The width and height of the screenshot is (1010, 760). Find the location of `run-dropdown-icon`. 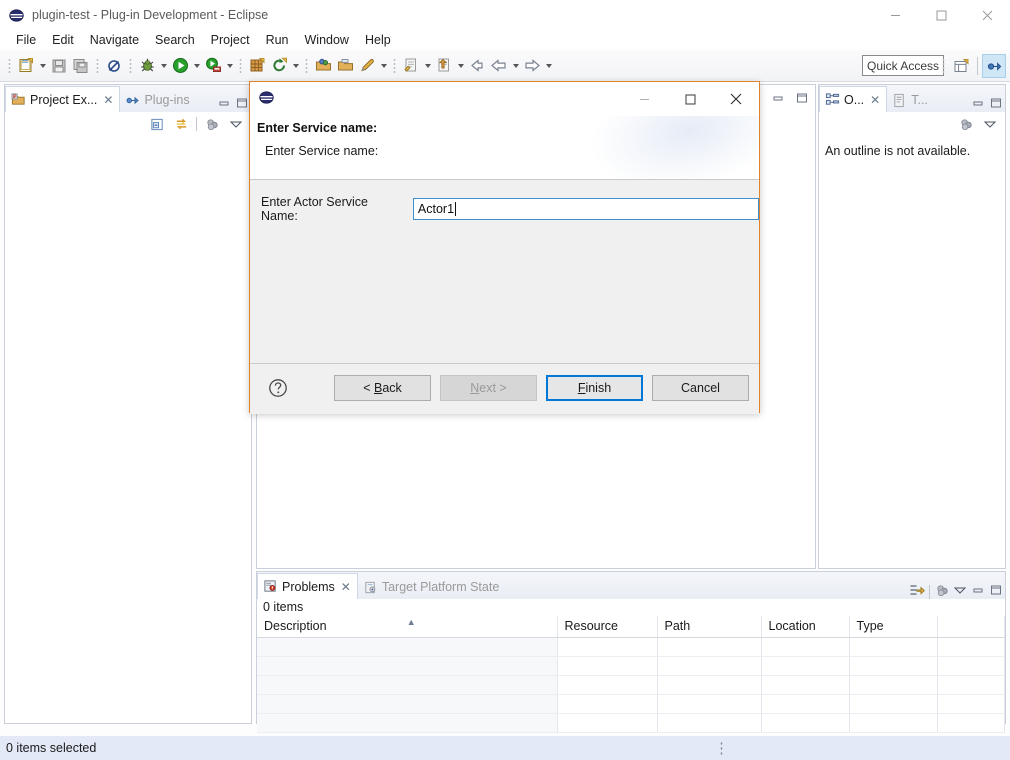

run-dropdown-icon is located at coordinates (196, 66).